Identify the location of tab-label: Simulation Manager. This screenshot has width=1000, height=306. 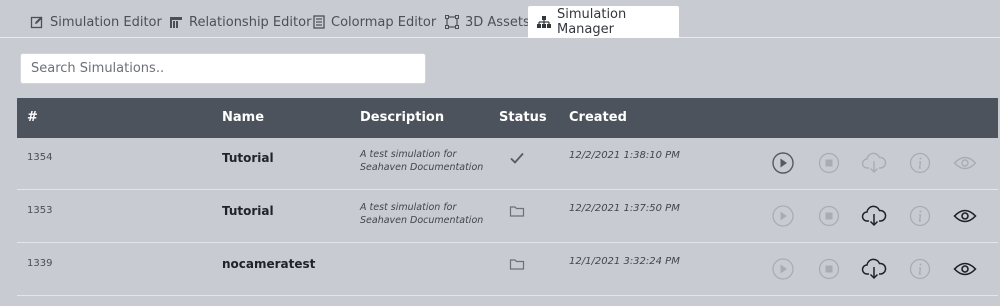
(592, 22).